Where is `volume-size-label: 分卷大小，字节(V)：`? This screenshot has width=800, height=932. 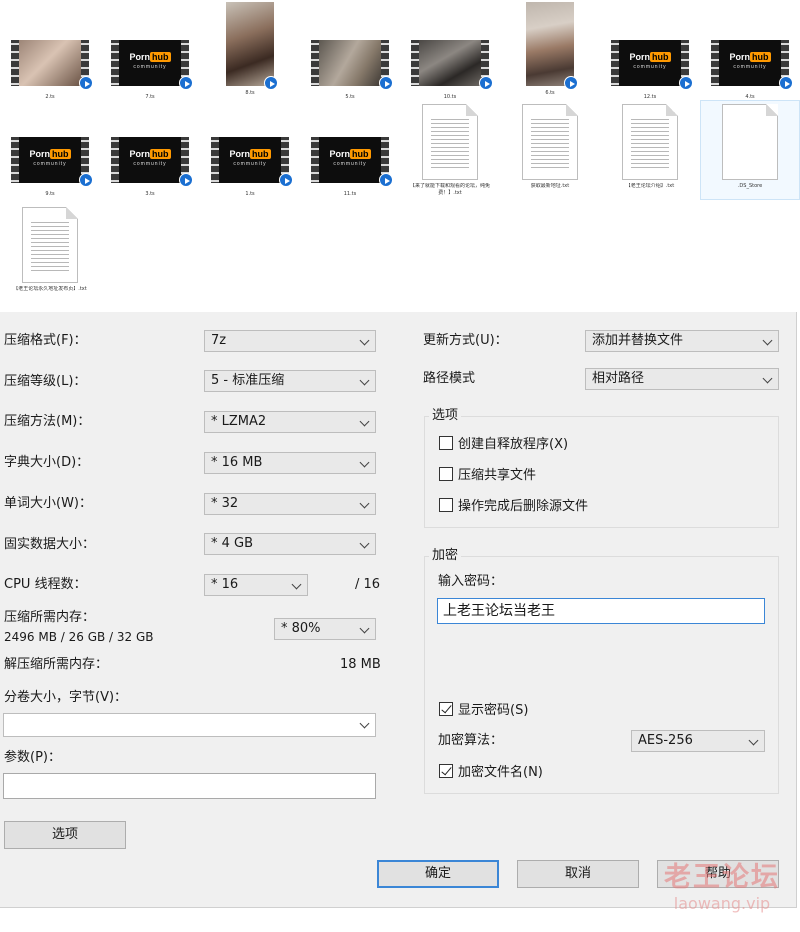 volume-size-label: 分卷大小，字节(V)： is located at coordinates (66, 697).